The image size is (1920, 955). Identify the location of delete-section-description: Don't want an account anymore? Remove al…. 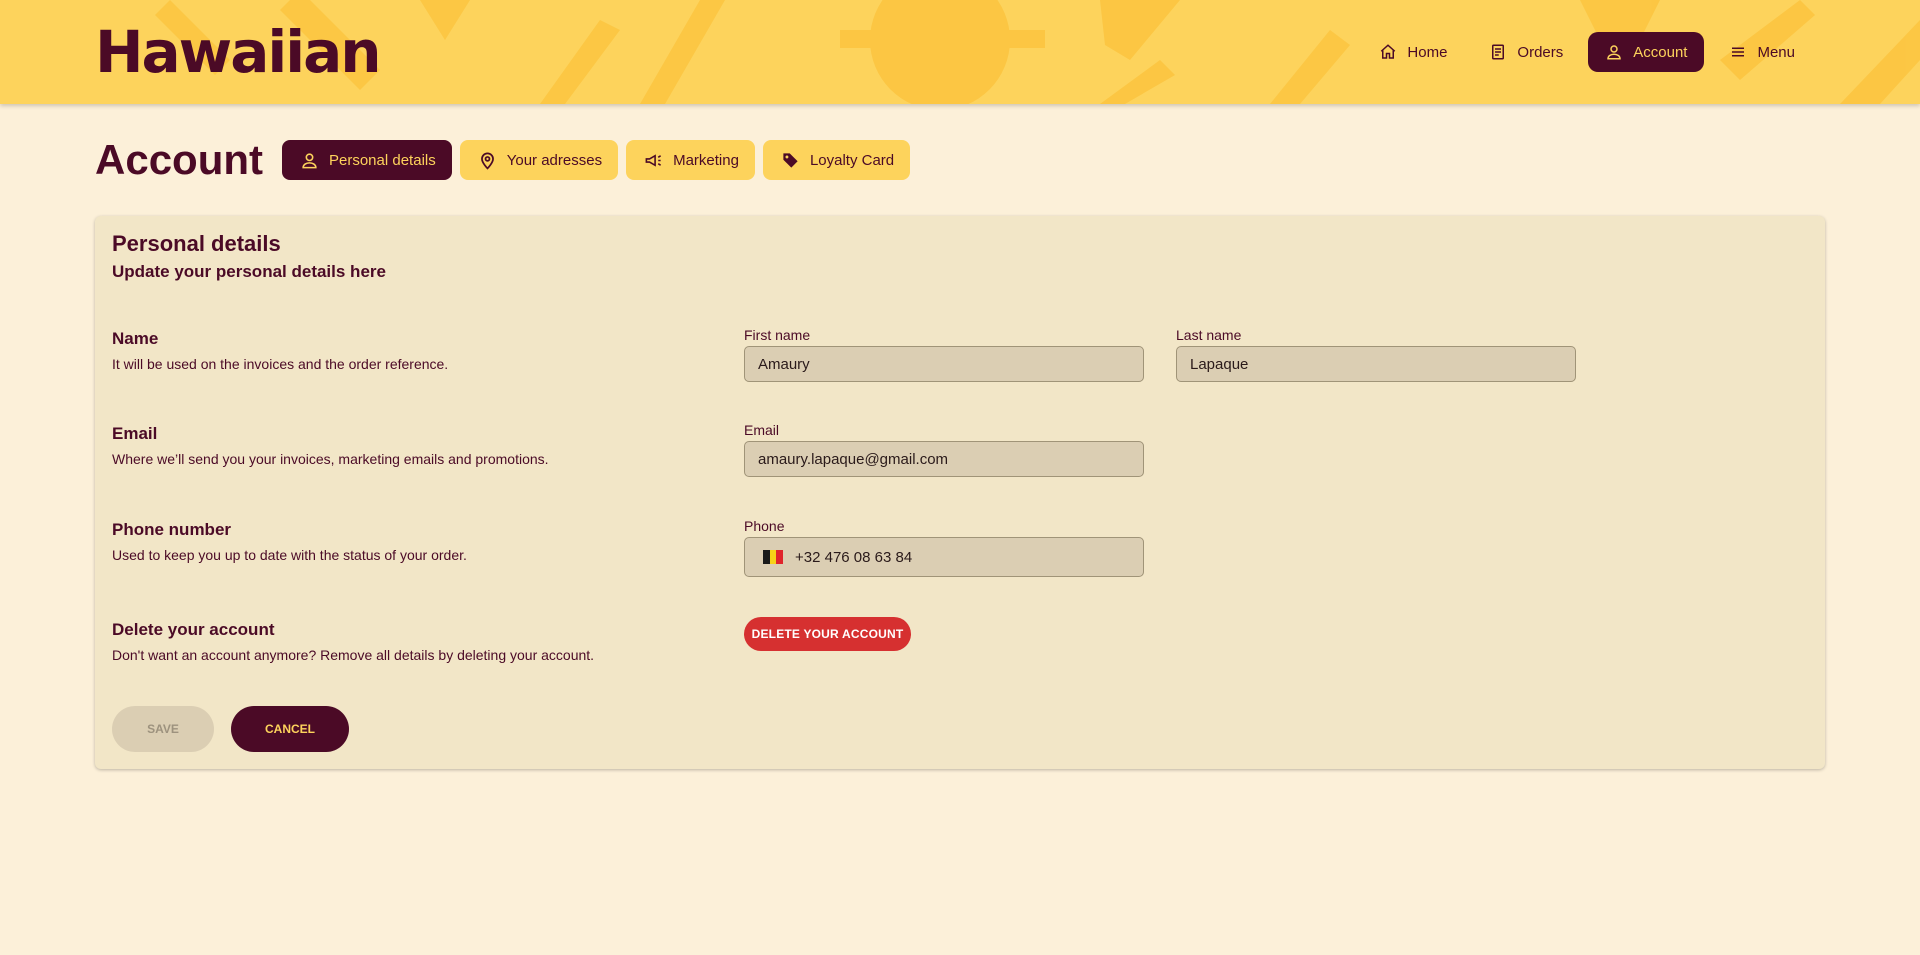
(353, 655).